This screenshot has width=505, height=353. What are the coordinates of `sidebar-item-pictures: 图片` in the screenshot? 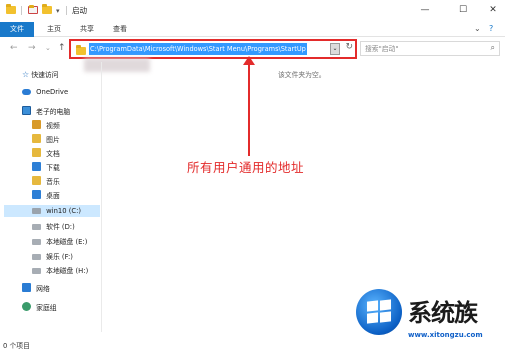 It's located at (46, 140).